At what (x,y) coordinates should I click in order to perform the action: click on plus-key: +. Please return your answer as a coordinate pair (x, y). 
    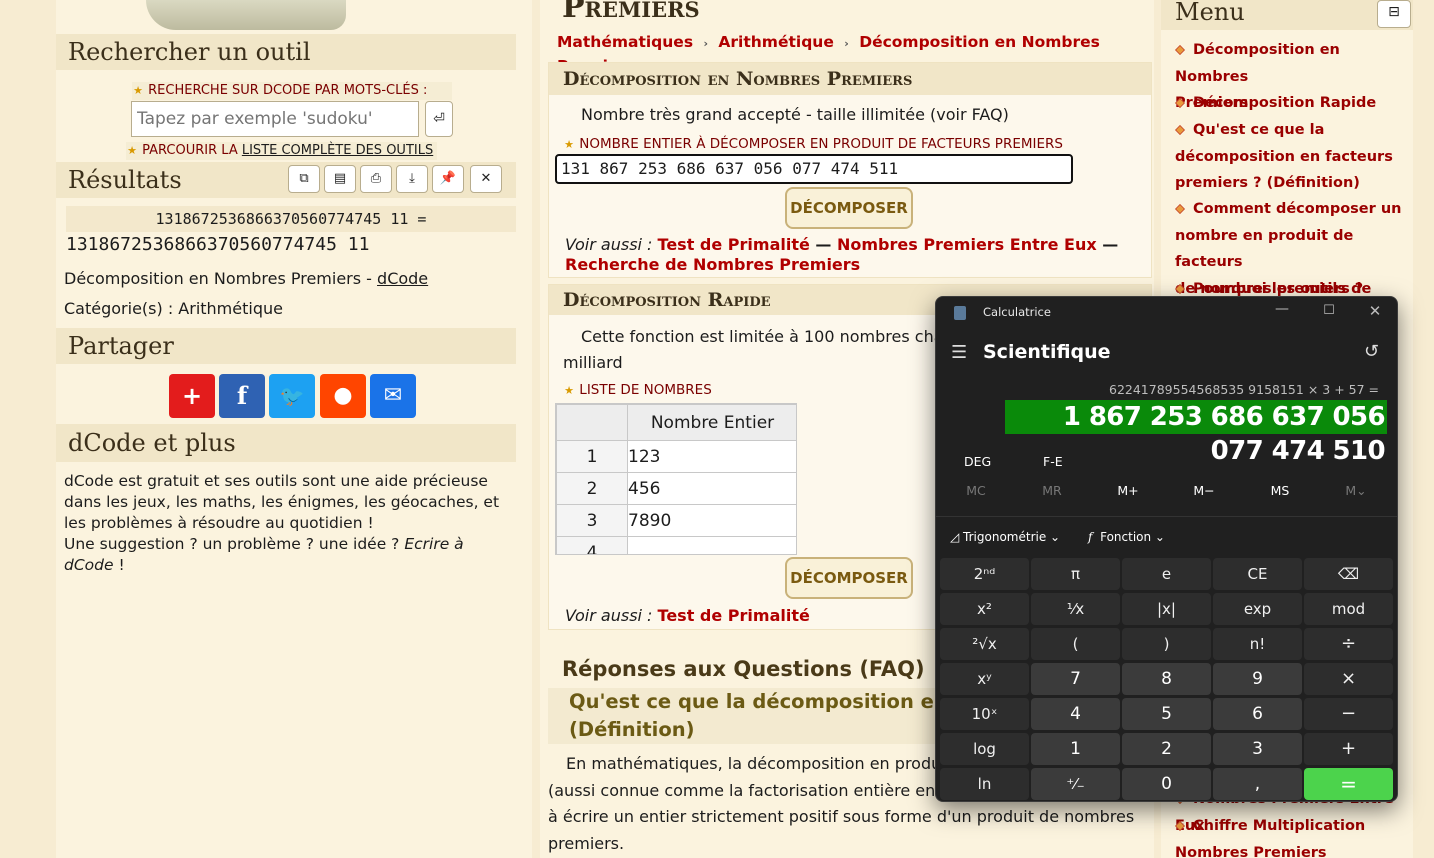
    Looking at the image, I should click on (1348, 749).